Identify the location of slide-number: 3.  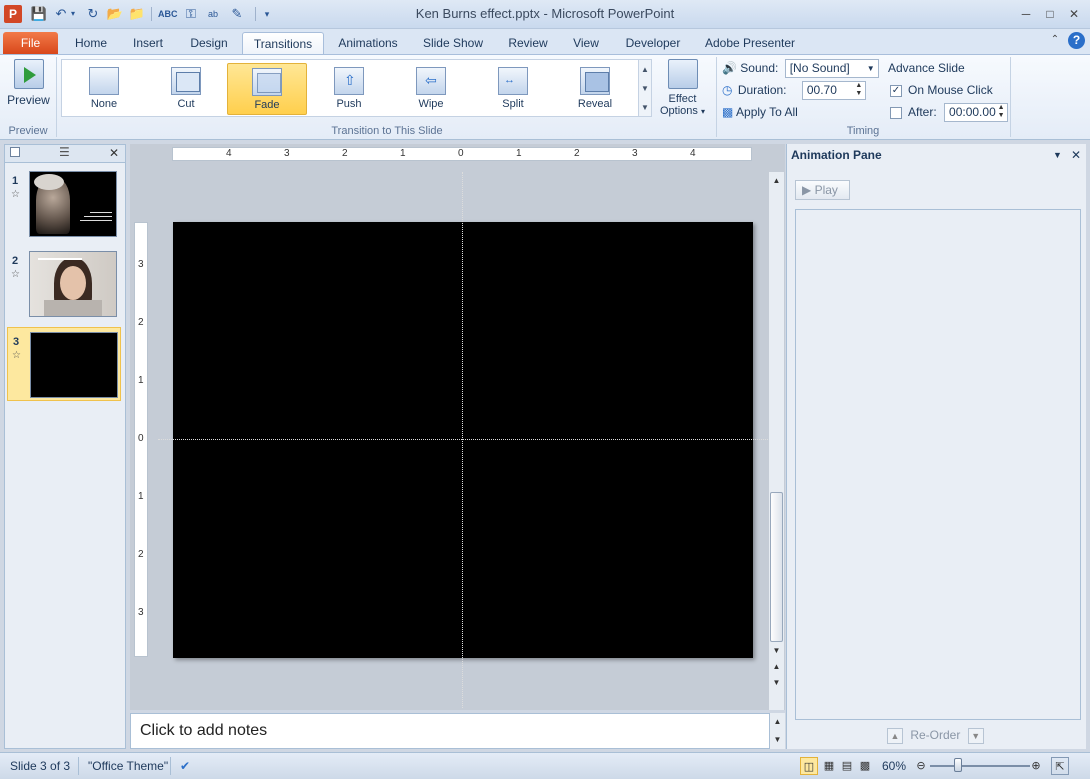
(16, 342).